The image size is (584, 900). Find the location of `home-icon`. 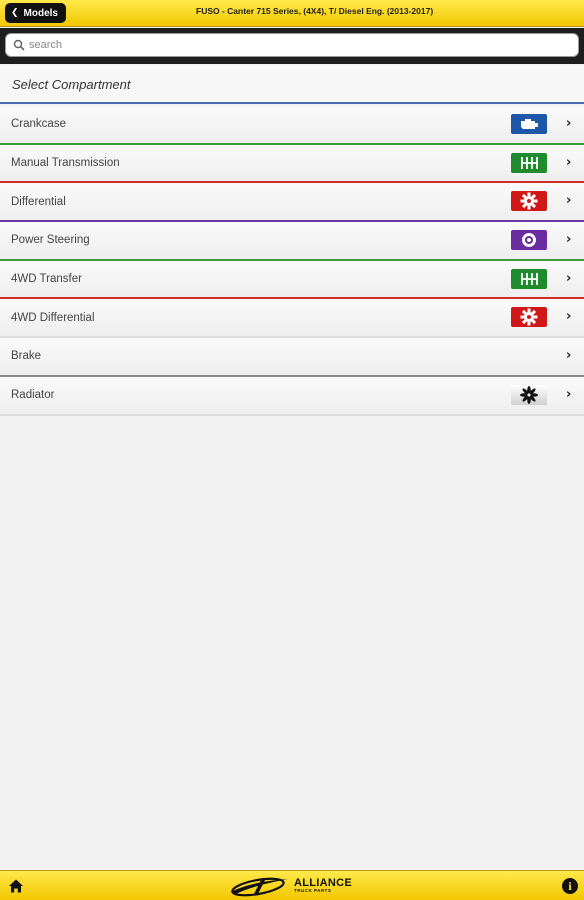

home-icon is located at coordinates (16, 886).